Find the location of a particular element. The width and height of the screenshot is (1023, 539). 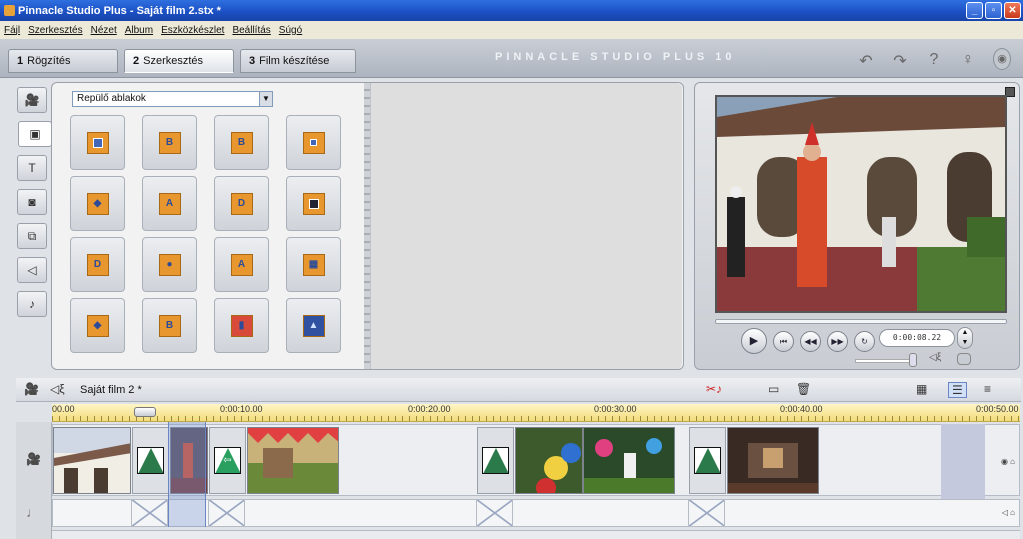

timecode-display: 0:00:08.22 is located at coordinates (917, 338).